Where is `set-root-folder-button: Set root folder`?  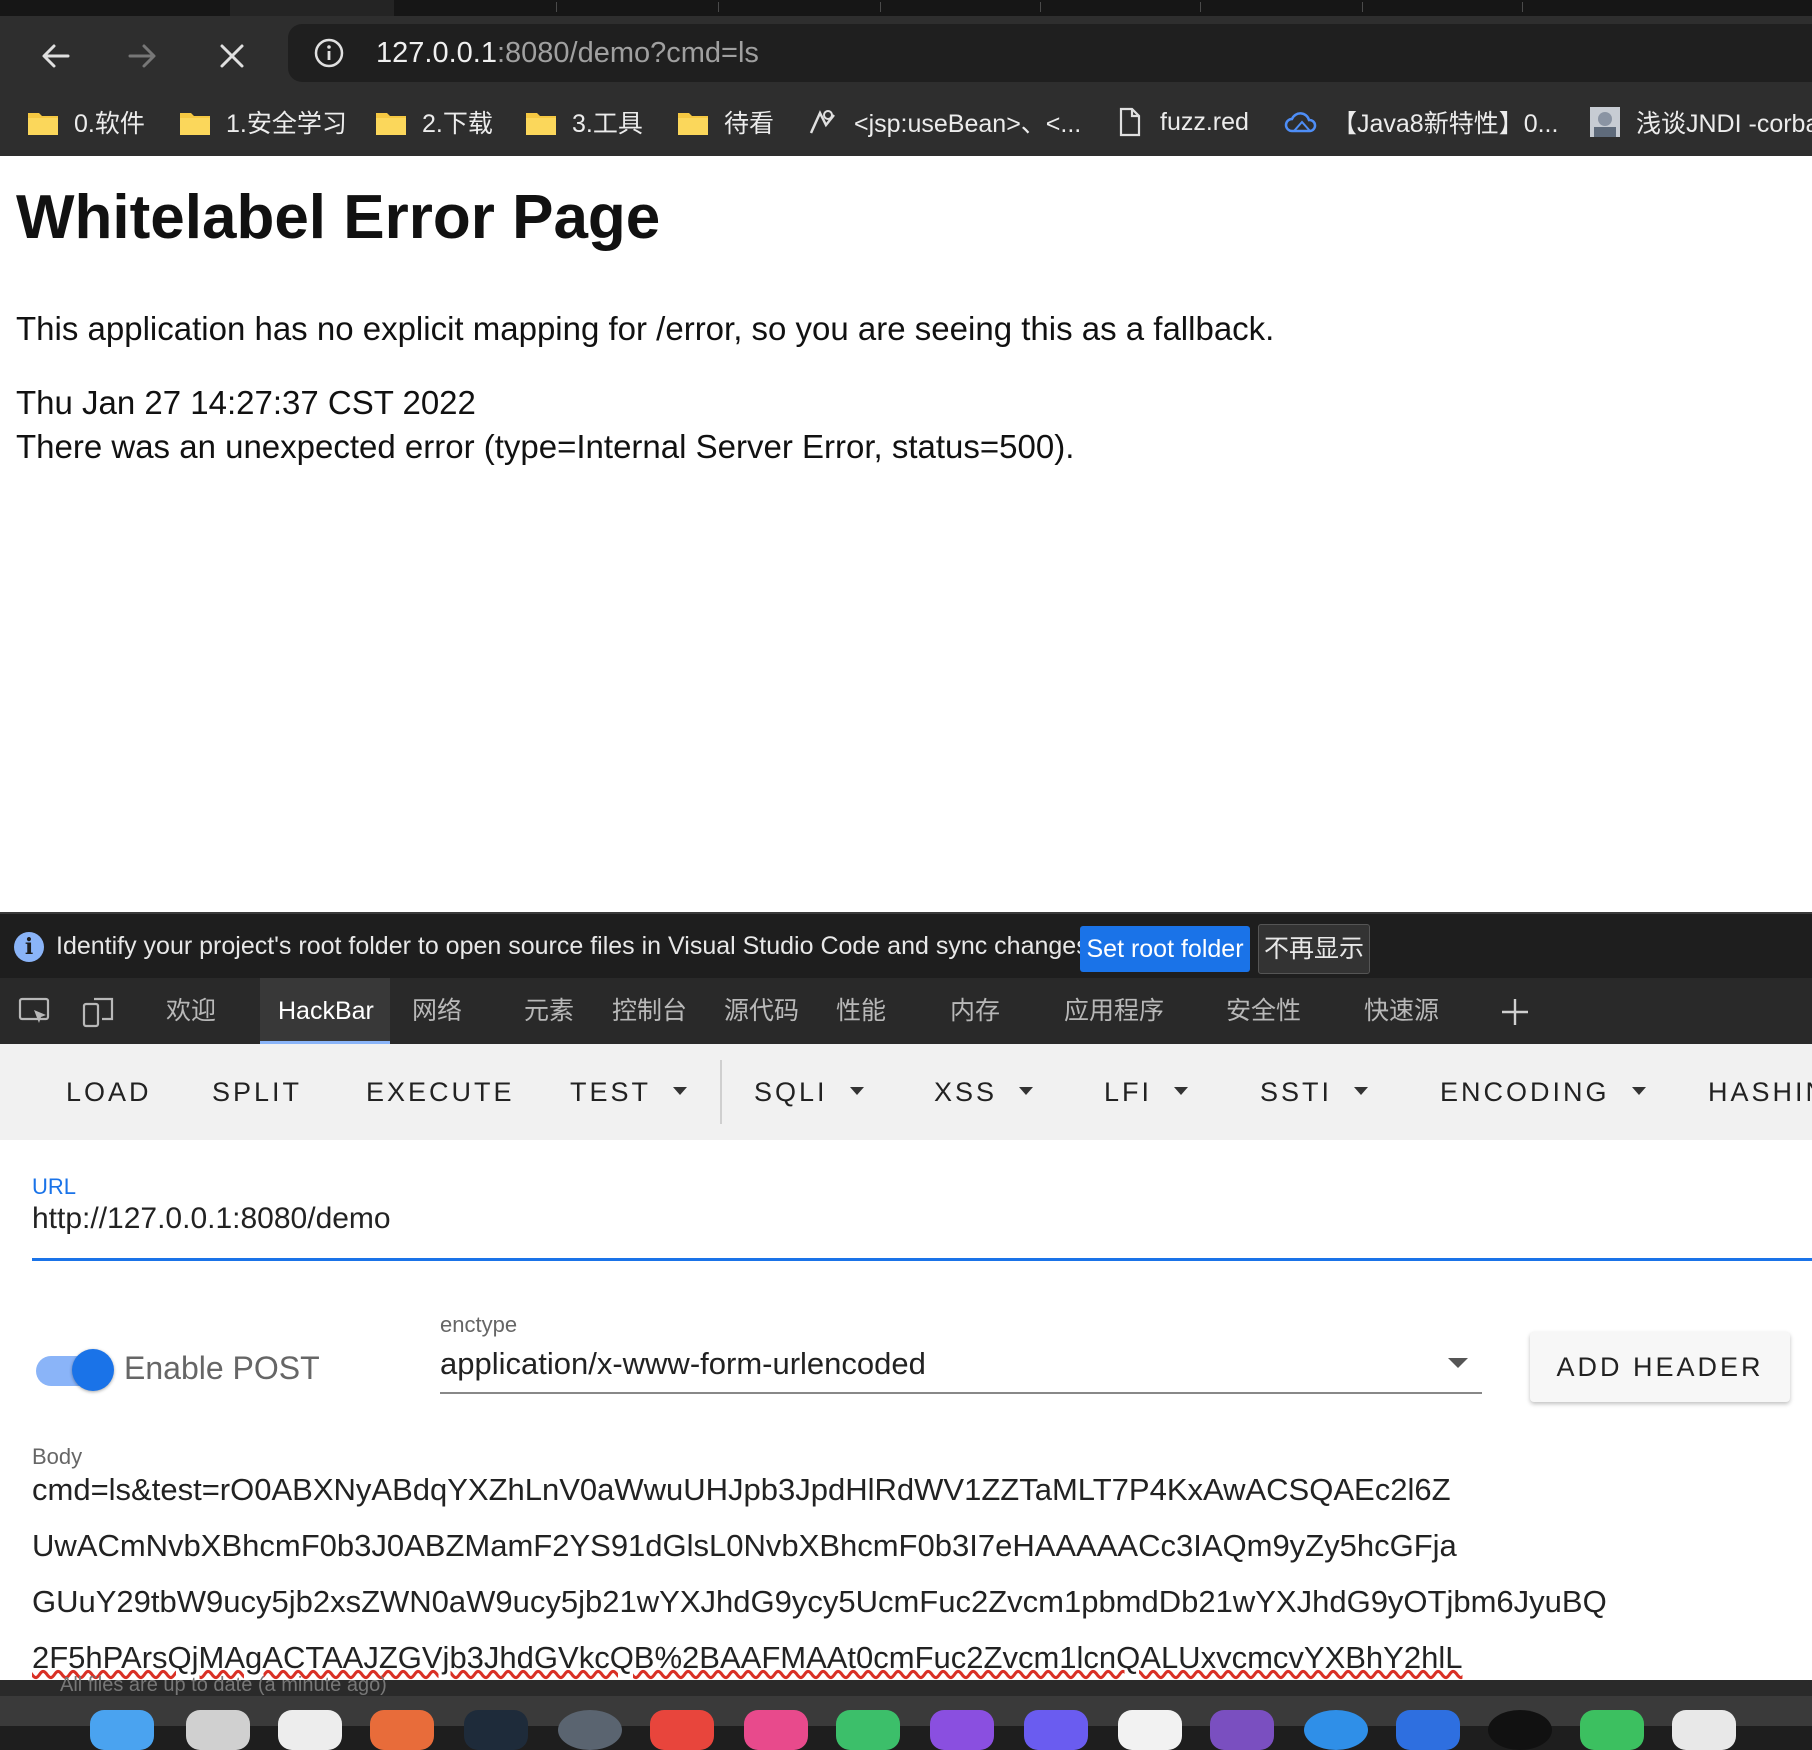
set-root-folder-button: Set root folder is located at coordinates (1165, 949).